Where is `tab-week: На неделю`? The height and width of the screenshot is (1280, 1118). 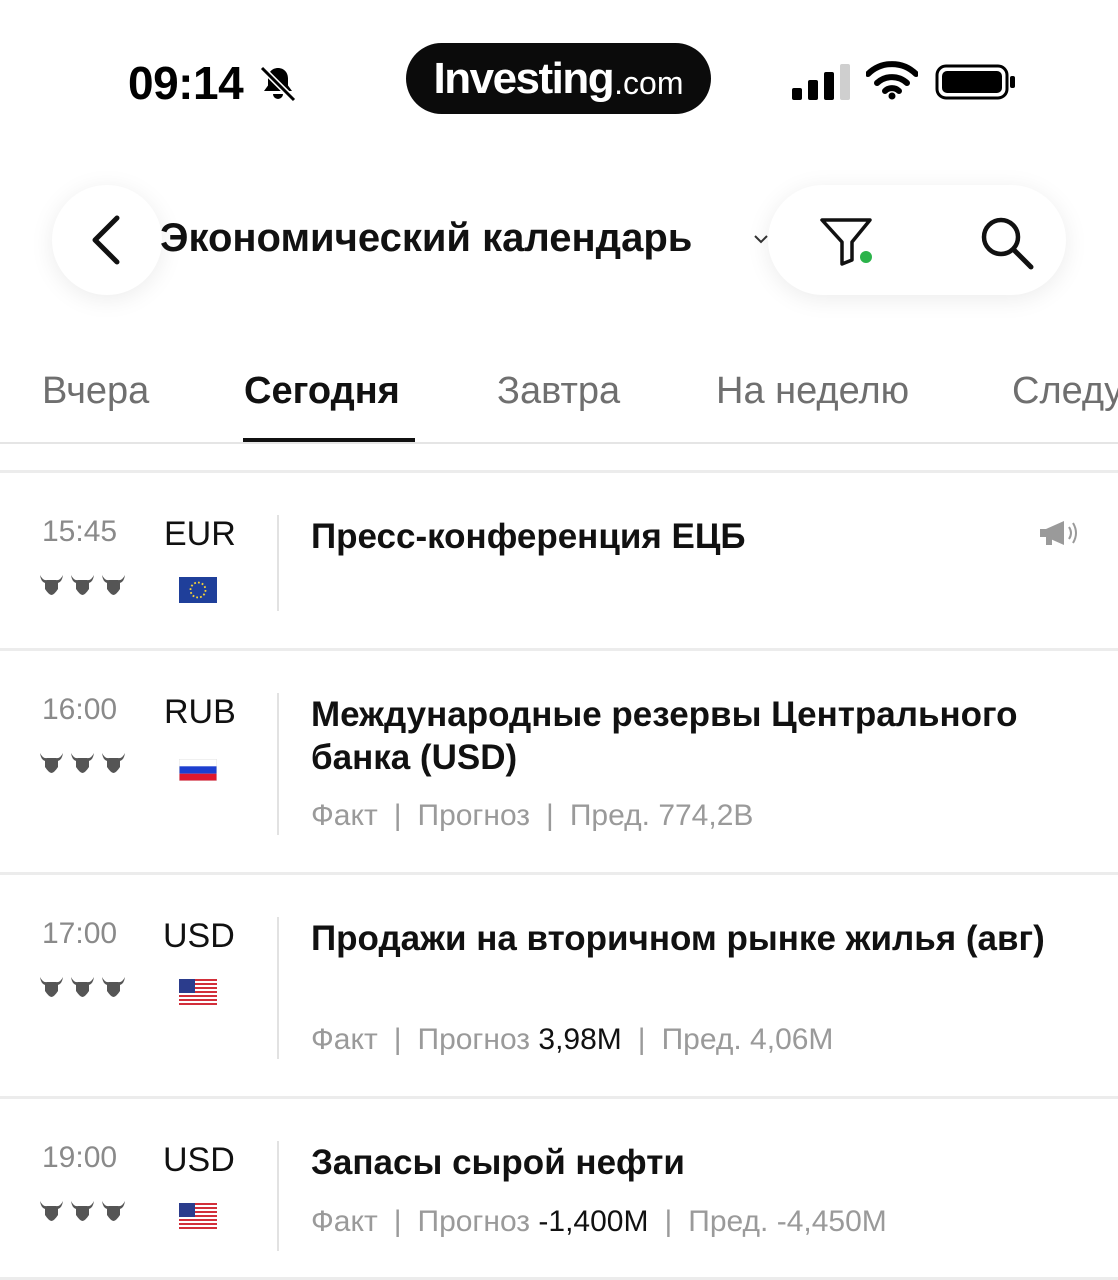
tab-week: На неделю is located at coordinates (812, 391).